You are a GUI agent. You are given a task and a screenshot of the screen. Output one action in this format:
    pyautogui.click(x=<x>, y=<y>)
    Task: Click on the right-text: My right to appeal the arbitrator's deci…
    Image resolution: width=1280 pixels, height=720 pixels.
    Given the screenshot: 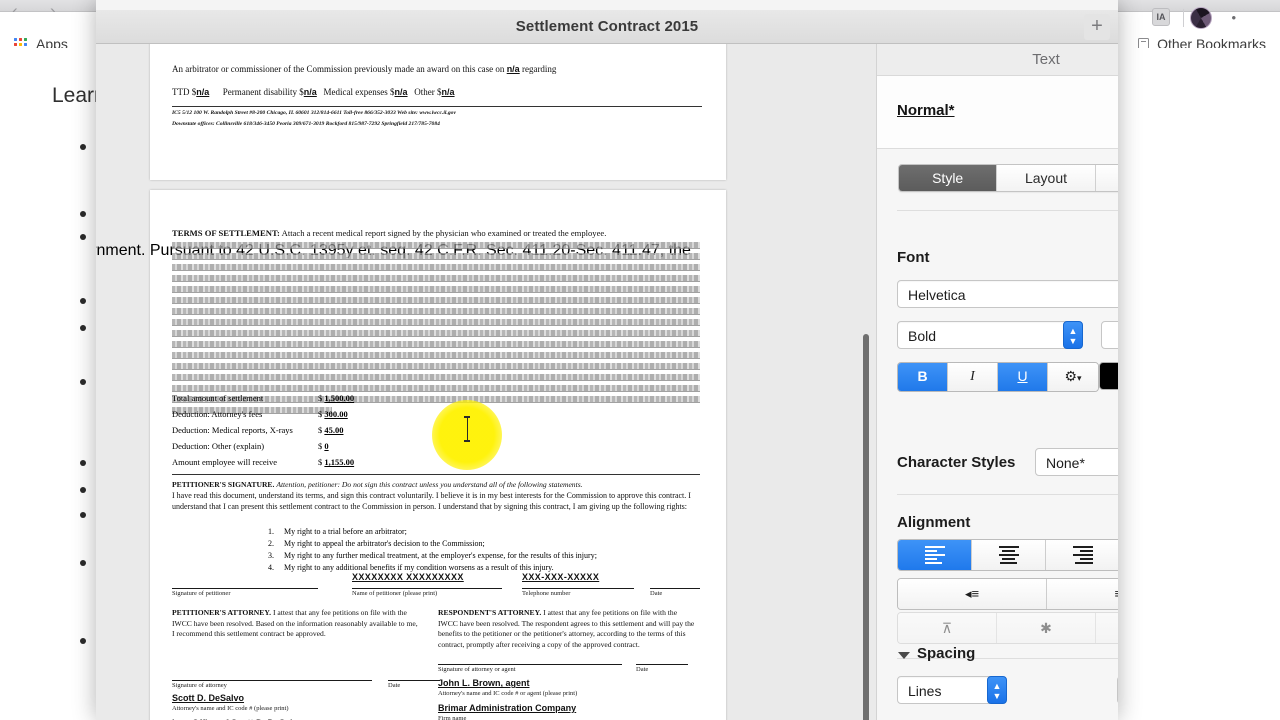 What is the action you would take?
    pyautogui.click(x=384, y=543)
    